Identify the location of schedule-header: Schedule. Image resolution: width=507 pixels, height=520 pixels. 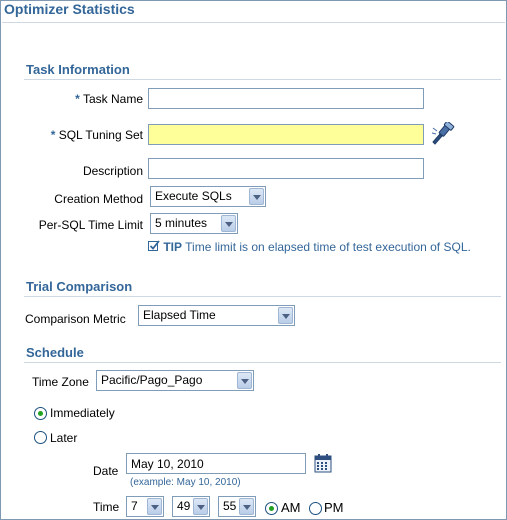
(55, 352).